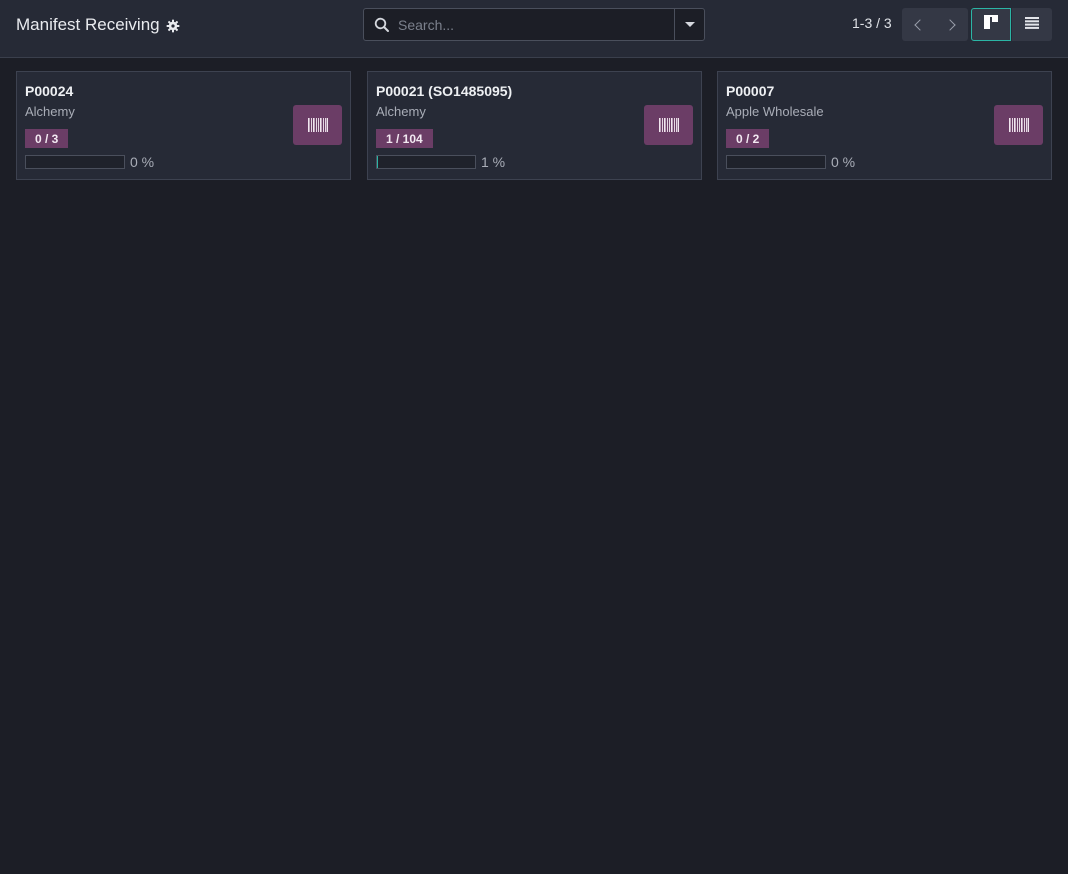  What do you see at coordinates (382, 25) in the screenshot?
I see `search-icon` at bounding box center [382, 25].